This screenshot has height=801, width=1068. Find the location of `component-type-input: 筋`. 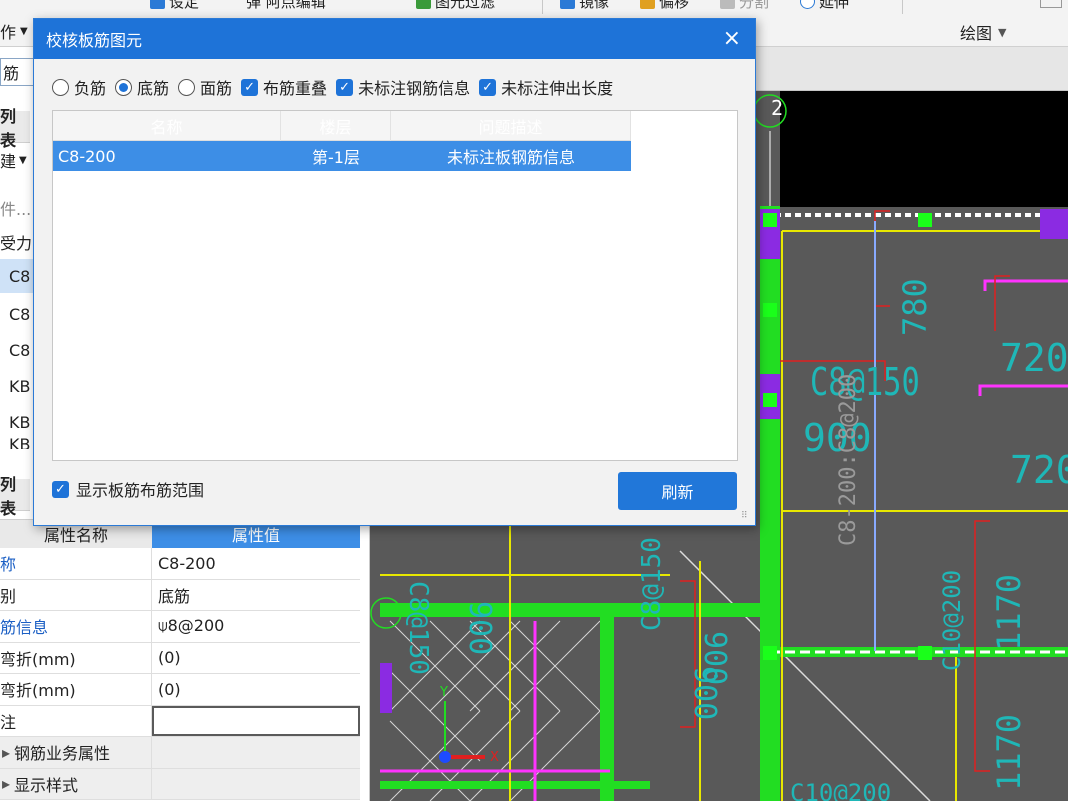

component-type-input: 筋 is located at coordinates (18, 72).